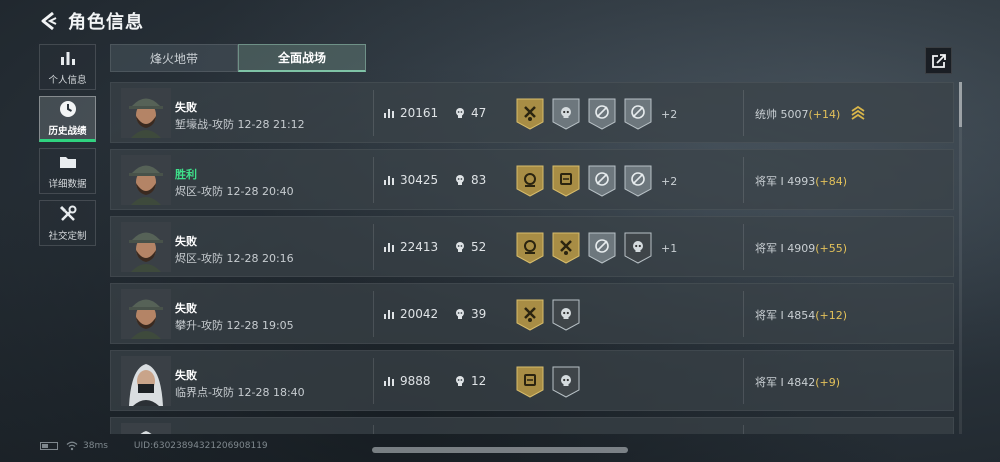 This screenshot has height=462, width=1000. What do you see at coordinates (67, 119) in the screenshot?
I see `sidebar-item-match-history: 历史战绩` at bounding box center [67, 119].